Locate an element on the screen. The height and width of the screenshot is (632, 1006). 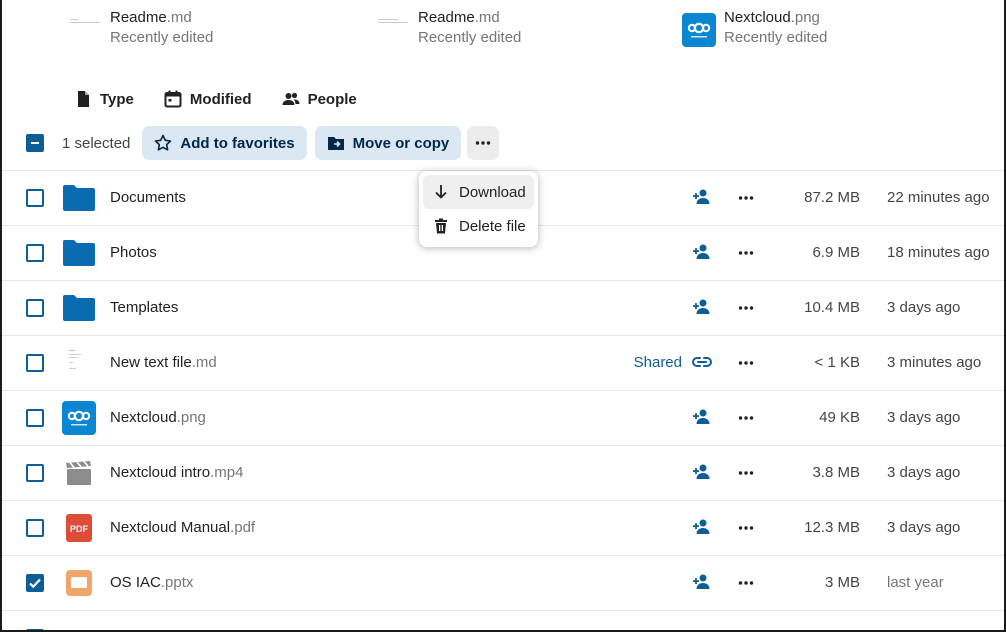
link-icon is located at coordinates (702, 362).